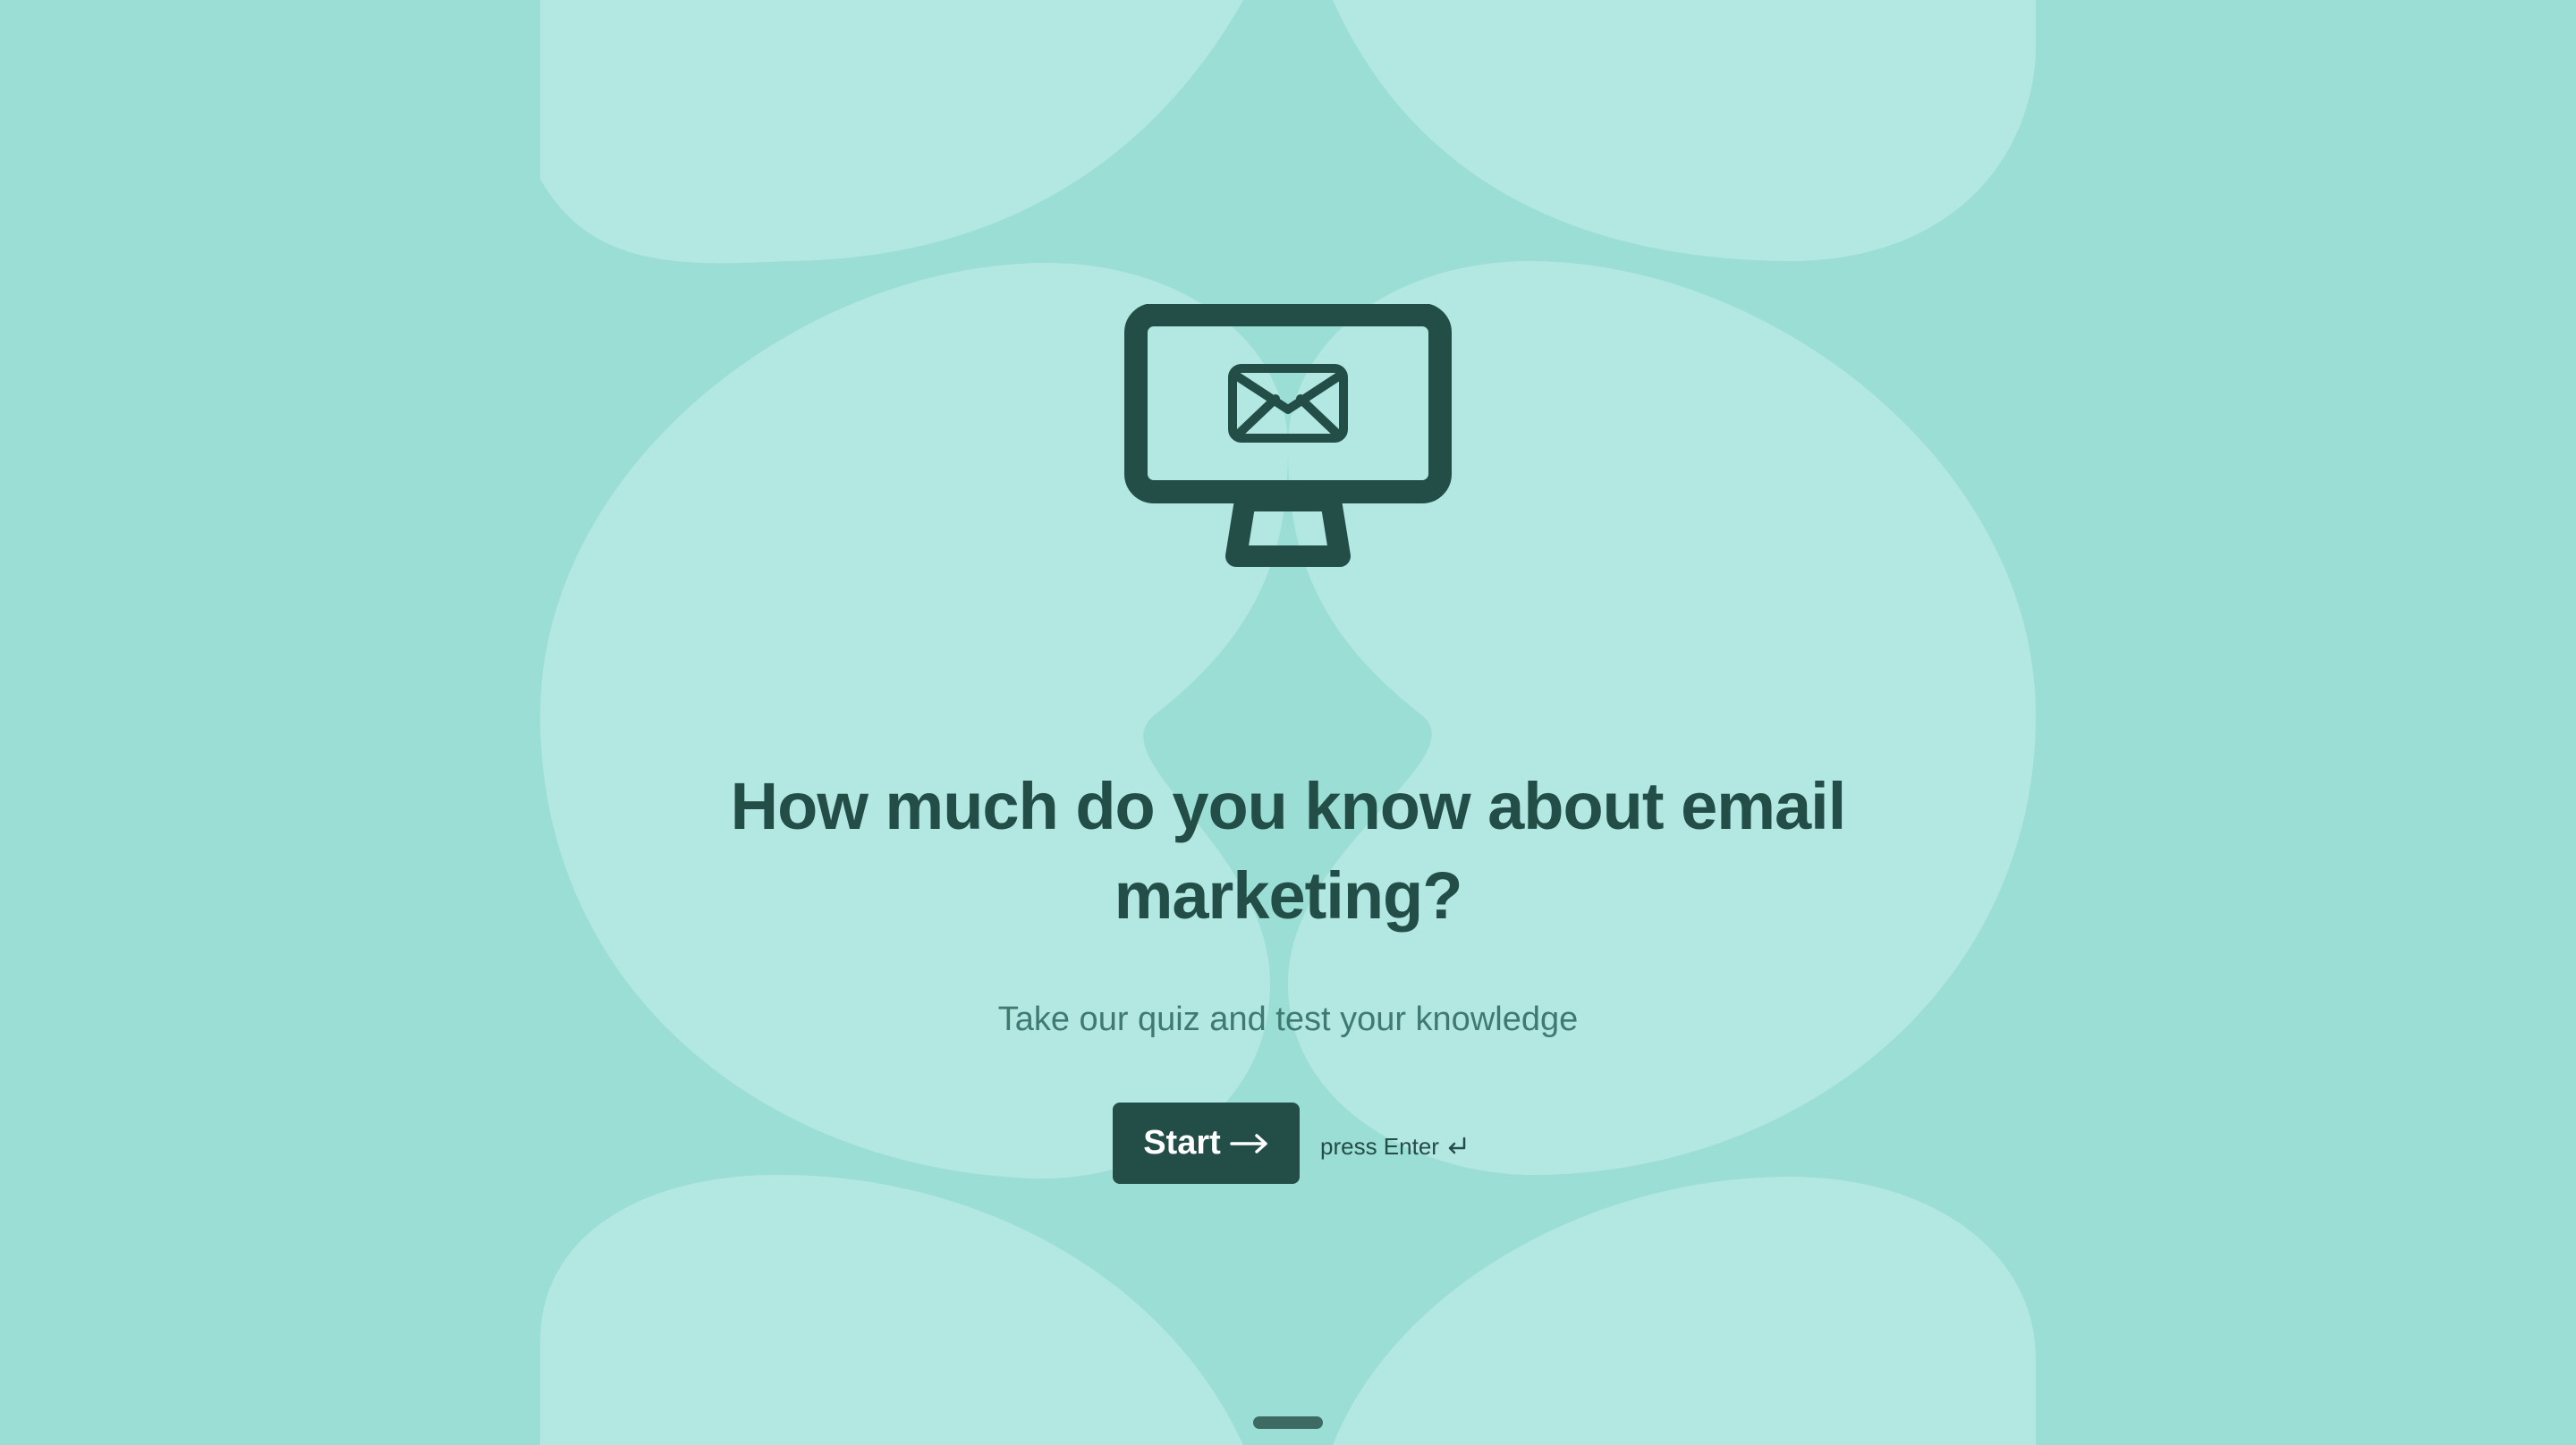  I want to click on arrow-right-icon, so click(1249, 1143).